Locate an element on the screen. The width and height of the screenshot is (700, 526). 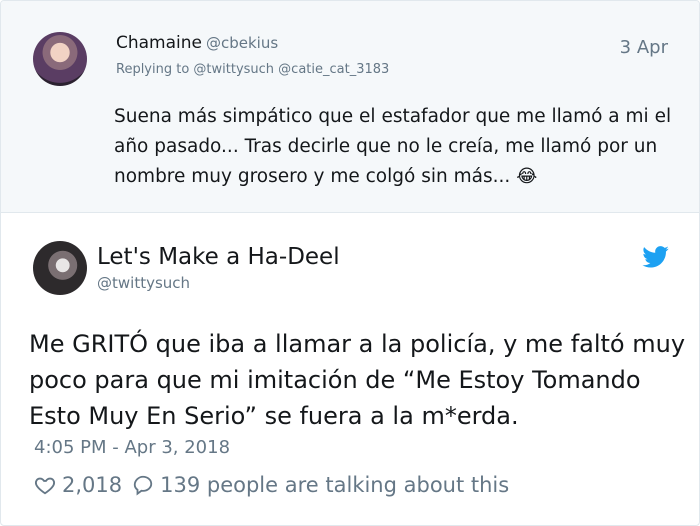
reply-author: Chamaine @cbekius is located at coordinates (197, 43).